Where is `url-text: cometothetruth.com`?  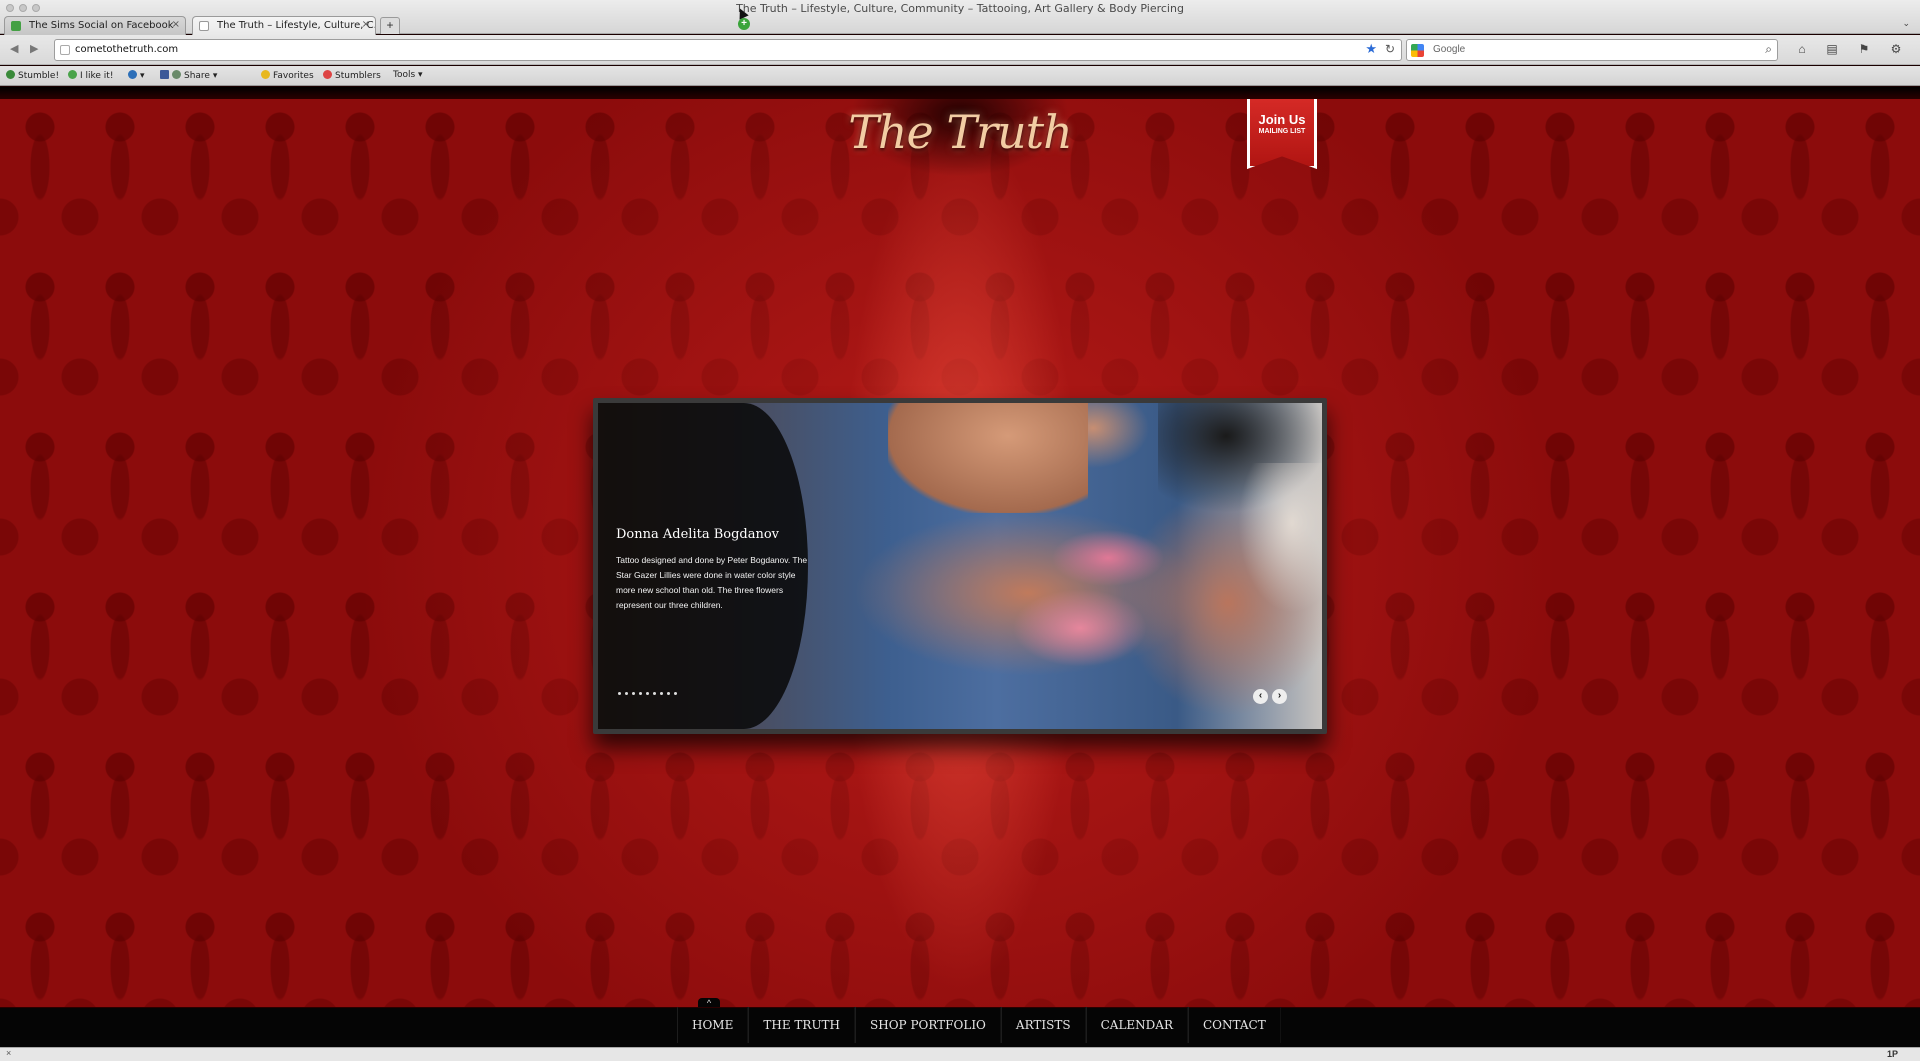 url-text: cometothetruth.com is located at coordinates (126, 49).